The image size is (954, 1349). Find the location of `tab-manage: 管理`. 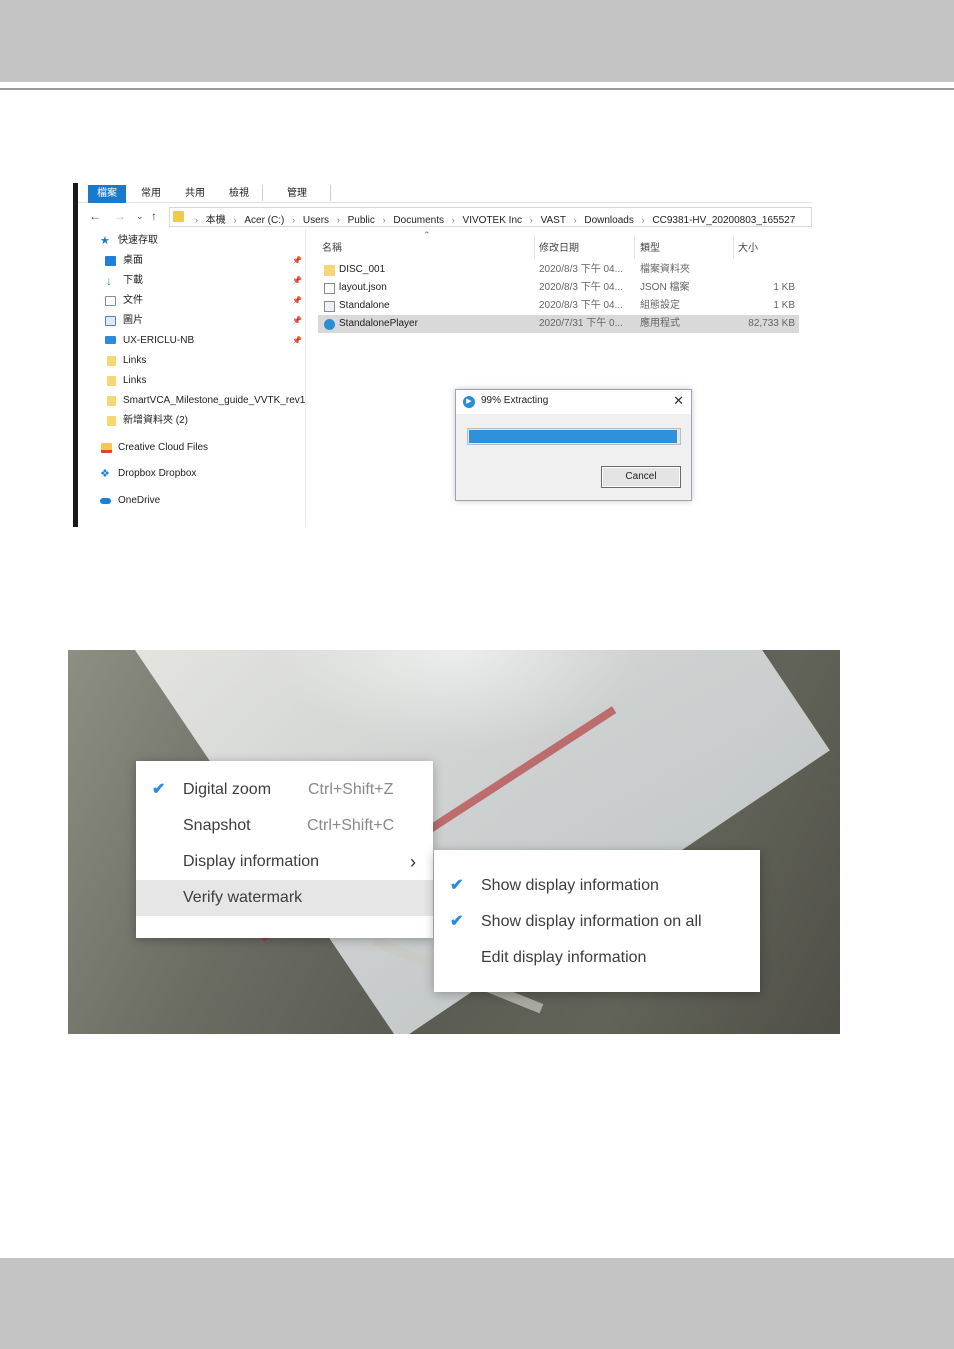

tab-manage: 管理 is located at coordinates (297, 194).